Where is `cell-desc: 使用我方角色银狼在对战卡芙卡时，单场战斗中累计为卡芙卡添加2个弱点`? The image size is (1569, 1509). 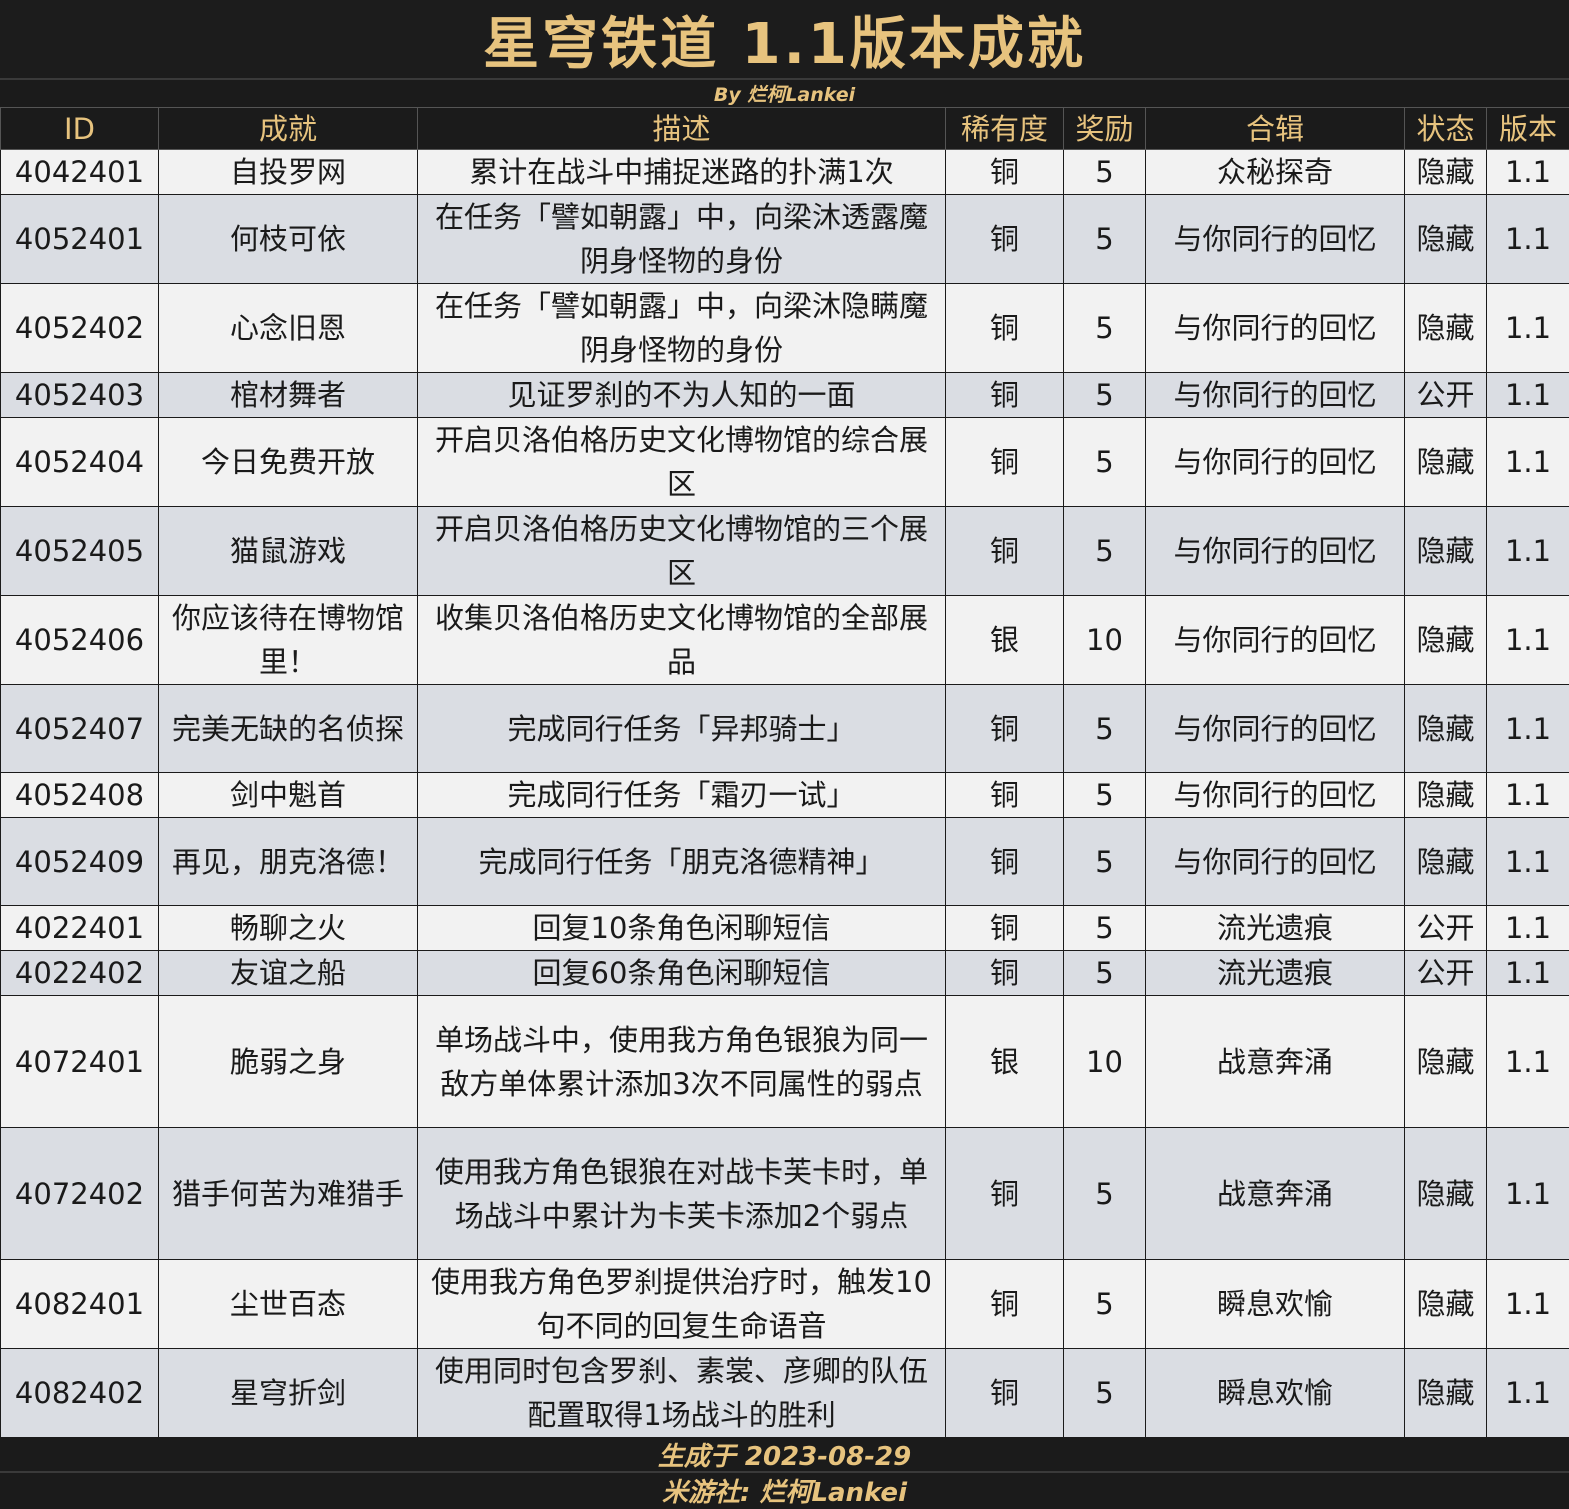 cell-desc: 使用我方角色银狼在对战卡芙卡时，单场战斗中累计为卡芙卡添加2个弱点 is located at coordinates (682, 1194).